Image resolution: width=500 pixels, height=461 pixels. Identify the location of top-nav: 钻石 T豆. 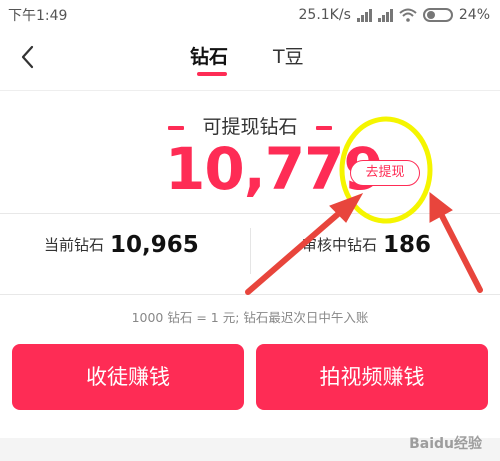
(250, 59).